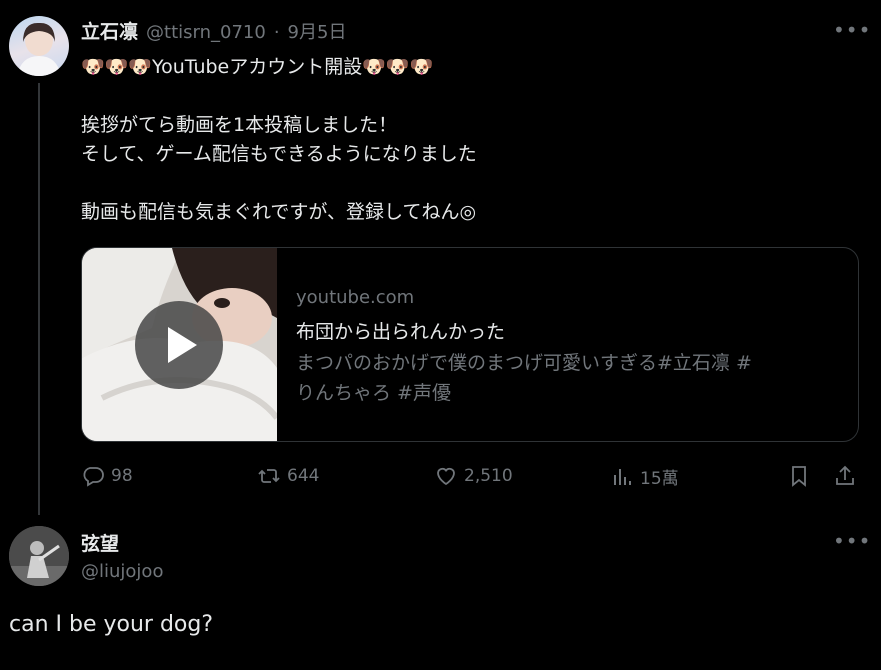 This screenshot has width=881, height=670. What do you see at coordinates (524, 378) in the screenshot?
I see `card-description: まつパのおかげで僕のまつげ可愛いすぎる#立石凛 # りんちゃろ #声優` at bounding box center [524, 378].